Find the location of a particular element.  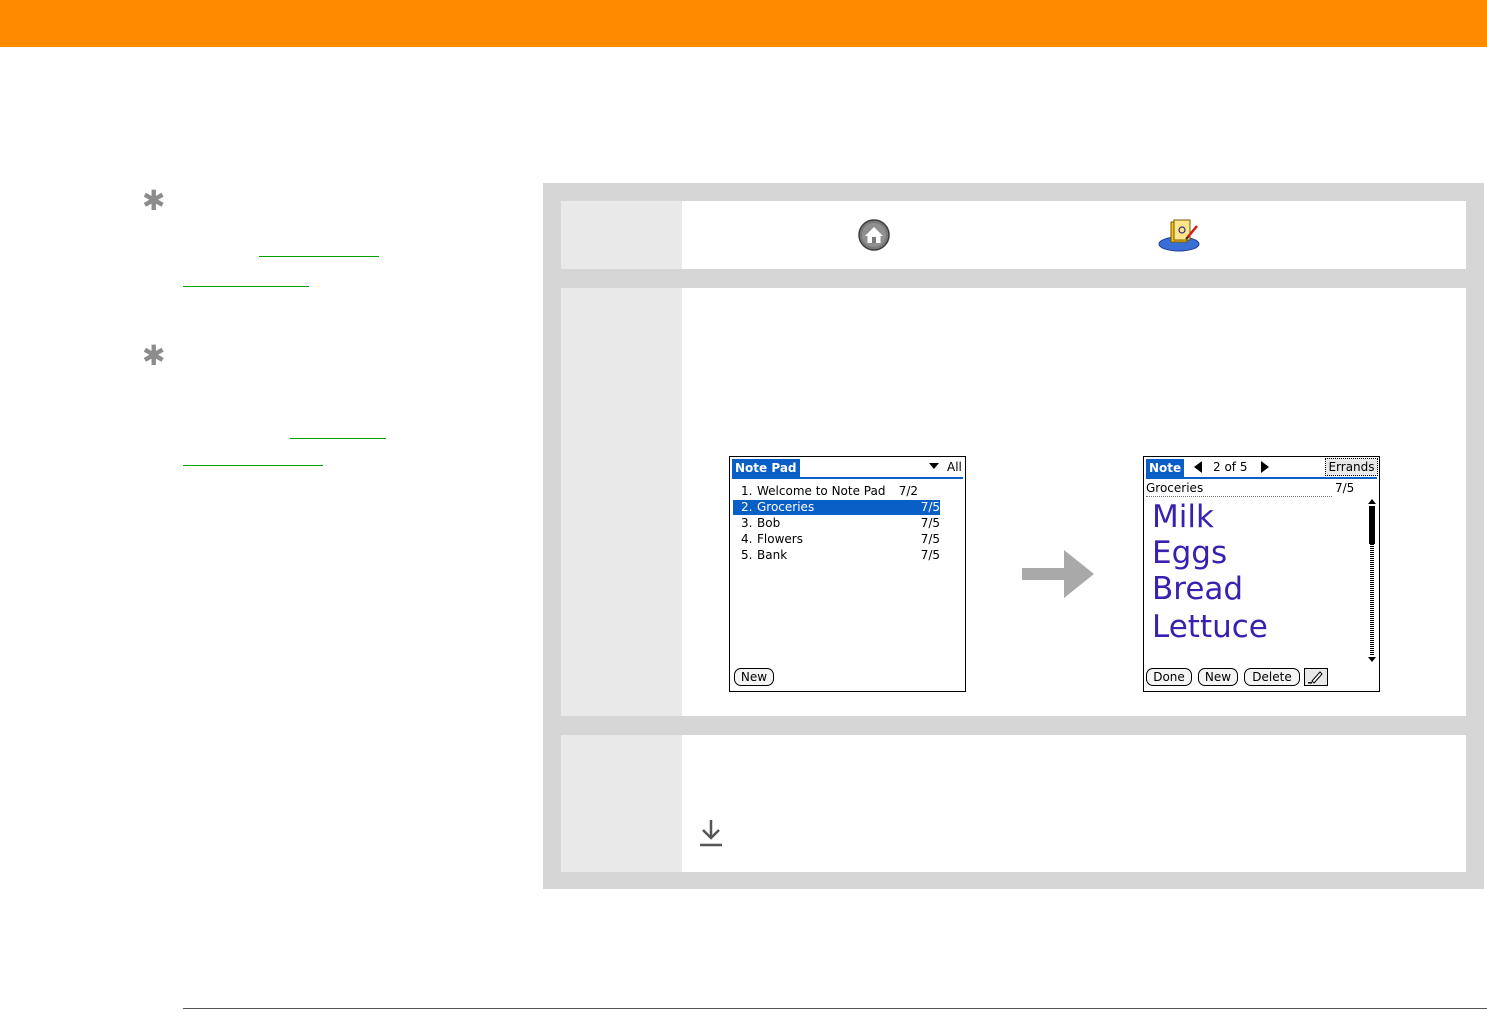

download-arrow-icon is located at coordinates (711, 833).